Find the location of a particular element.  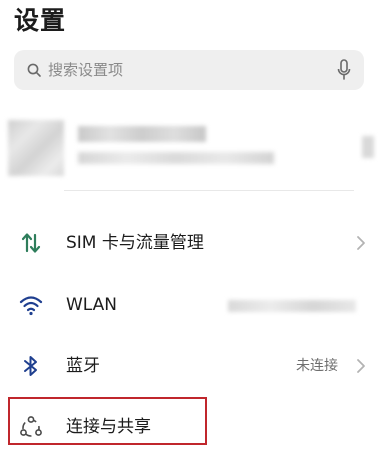

menu-item-sim-data: SIM 卡与流量管理 is located at coordinates (189, 243).